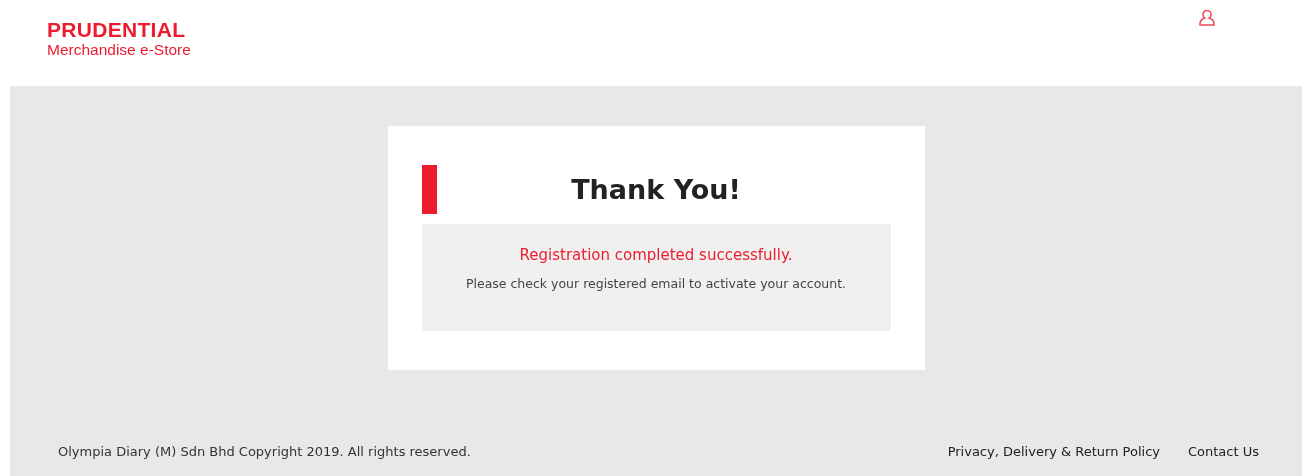  I want to click on footer-link: Contact Us, so click(1223, 451).